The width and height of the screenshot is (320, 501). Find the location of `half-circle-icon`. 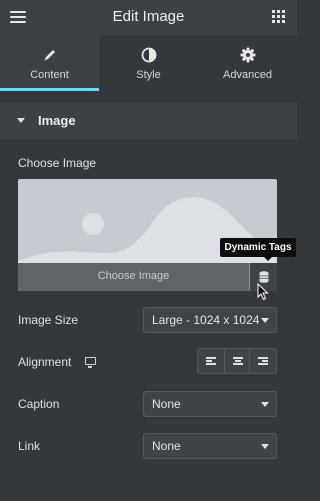

half-circle-icon is located at coordinates (149, 55).